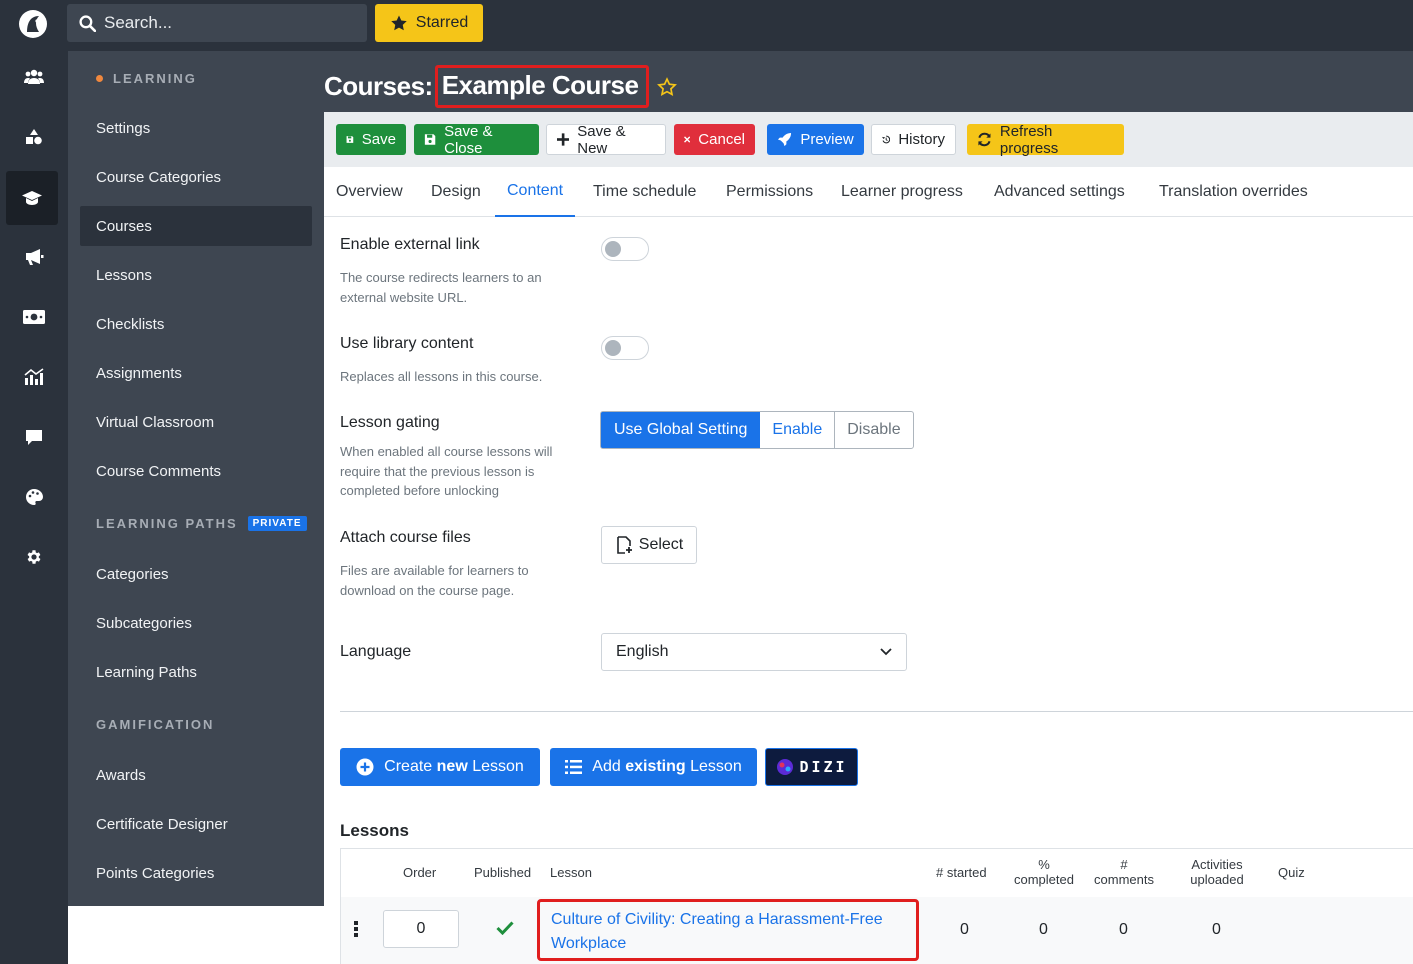 The width and height of the screenshot is (1413, 964). Describe the element at coordinates (721, 139) in the screenshot. I see `cancel-label: Cancel` at that location.